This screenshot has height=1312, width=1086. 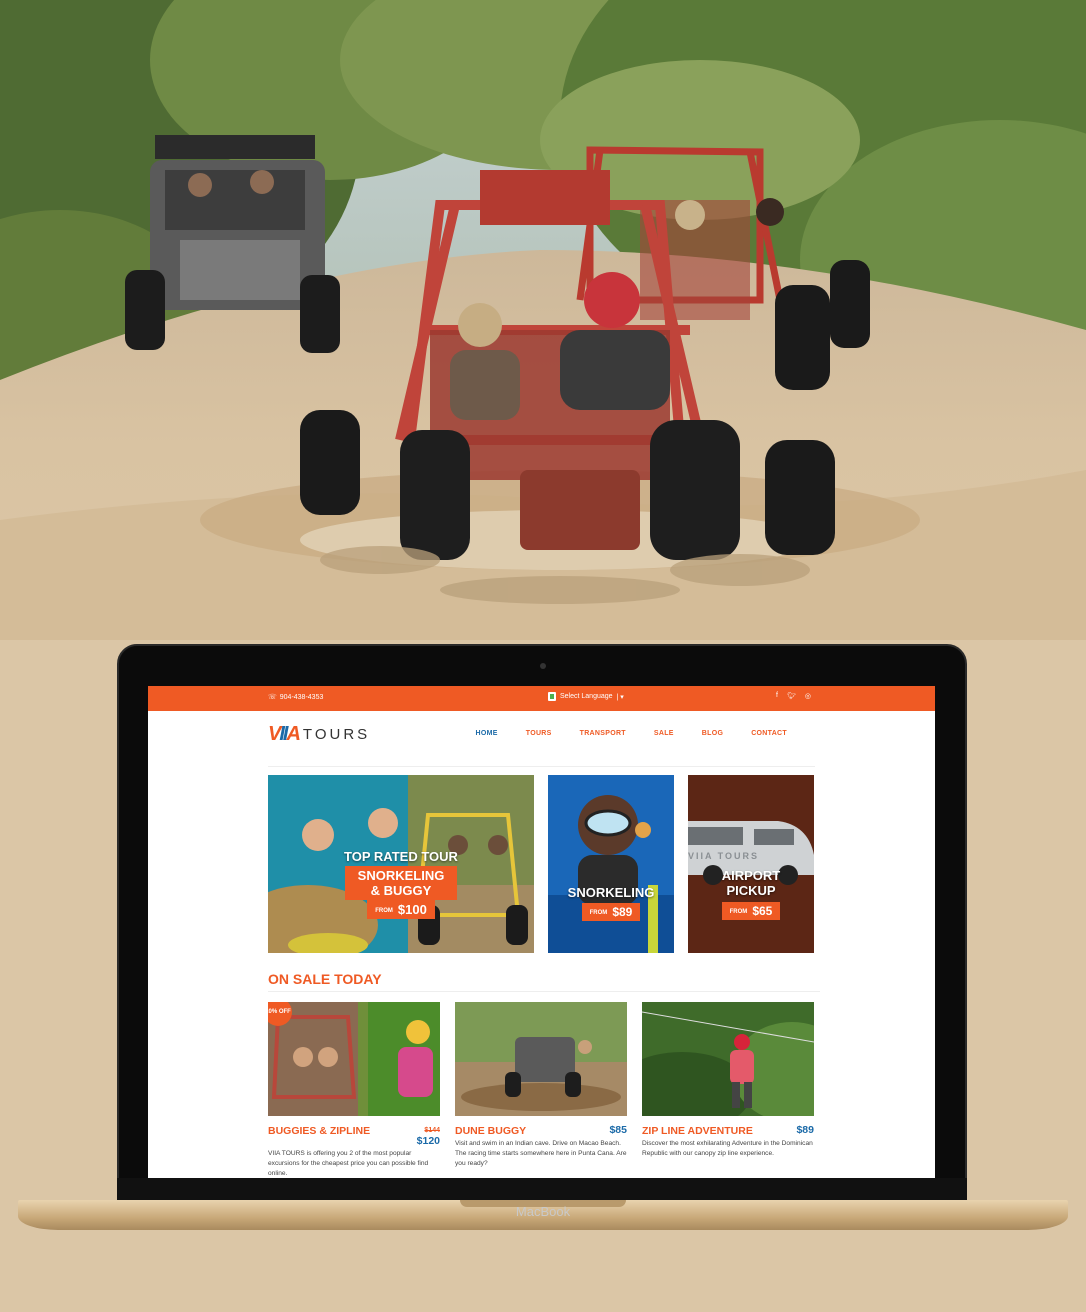 I want to click on promo-1-from: FROM, so click(x=384, y=910).